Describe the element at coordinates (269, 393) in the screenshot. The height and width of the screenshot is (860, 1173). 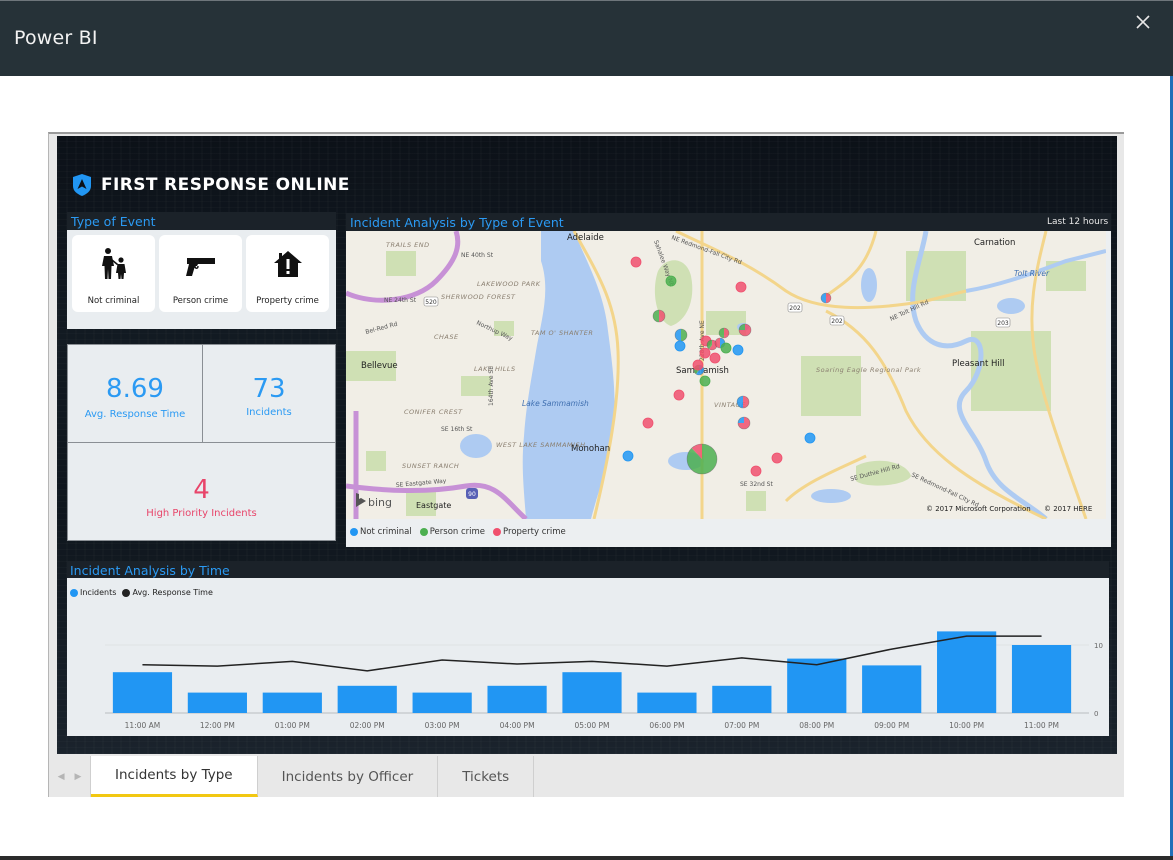
I see `kpi-incidents: 73 Incidents` at that location.